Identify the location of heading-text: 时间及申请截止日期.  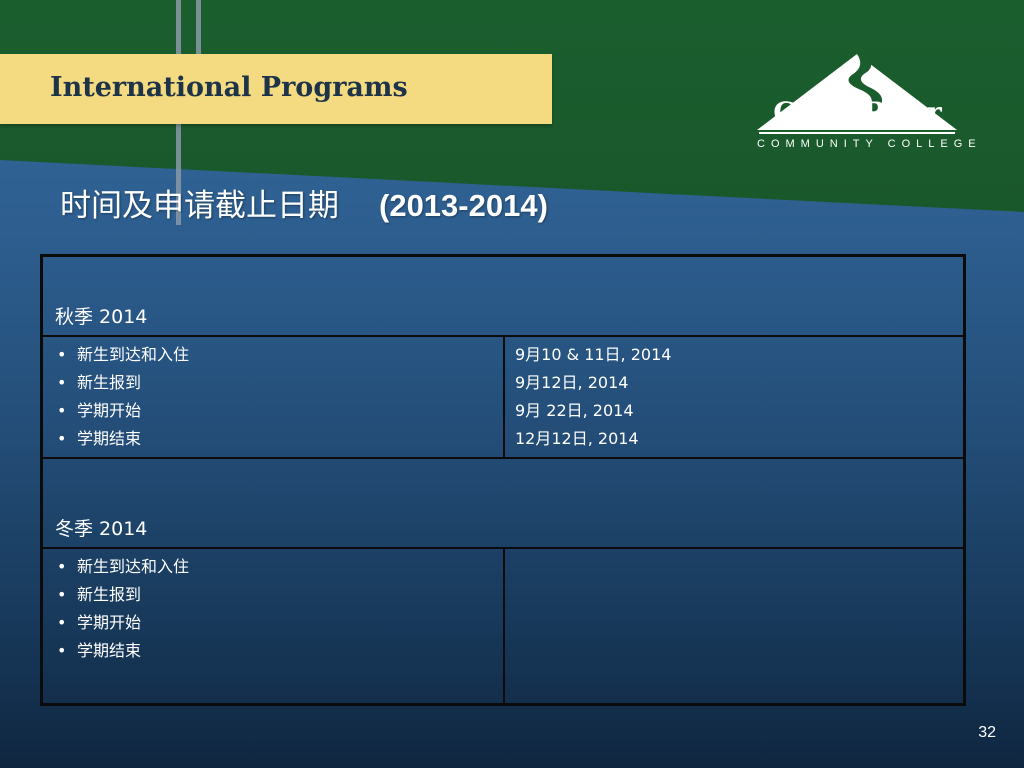
(199, 206).